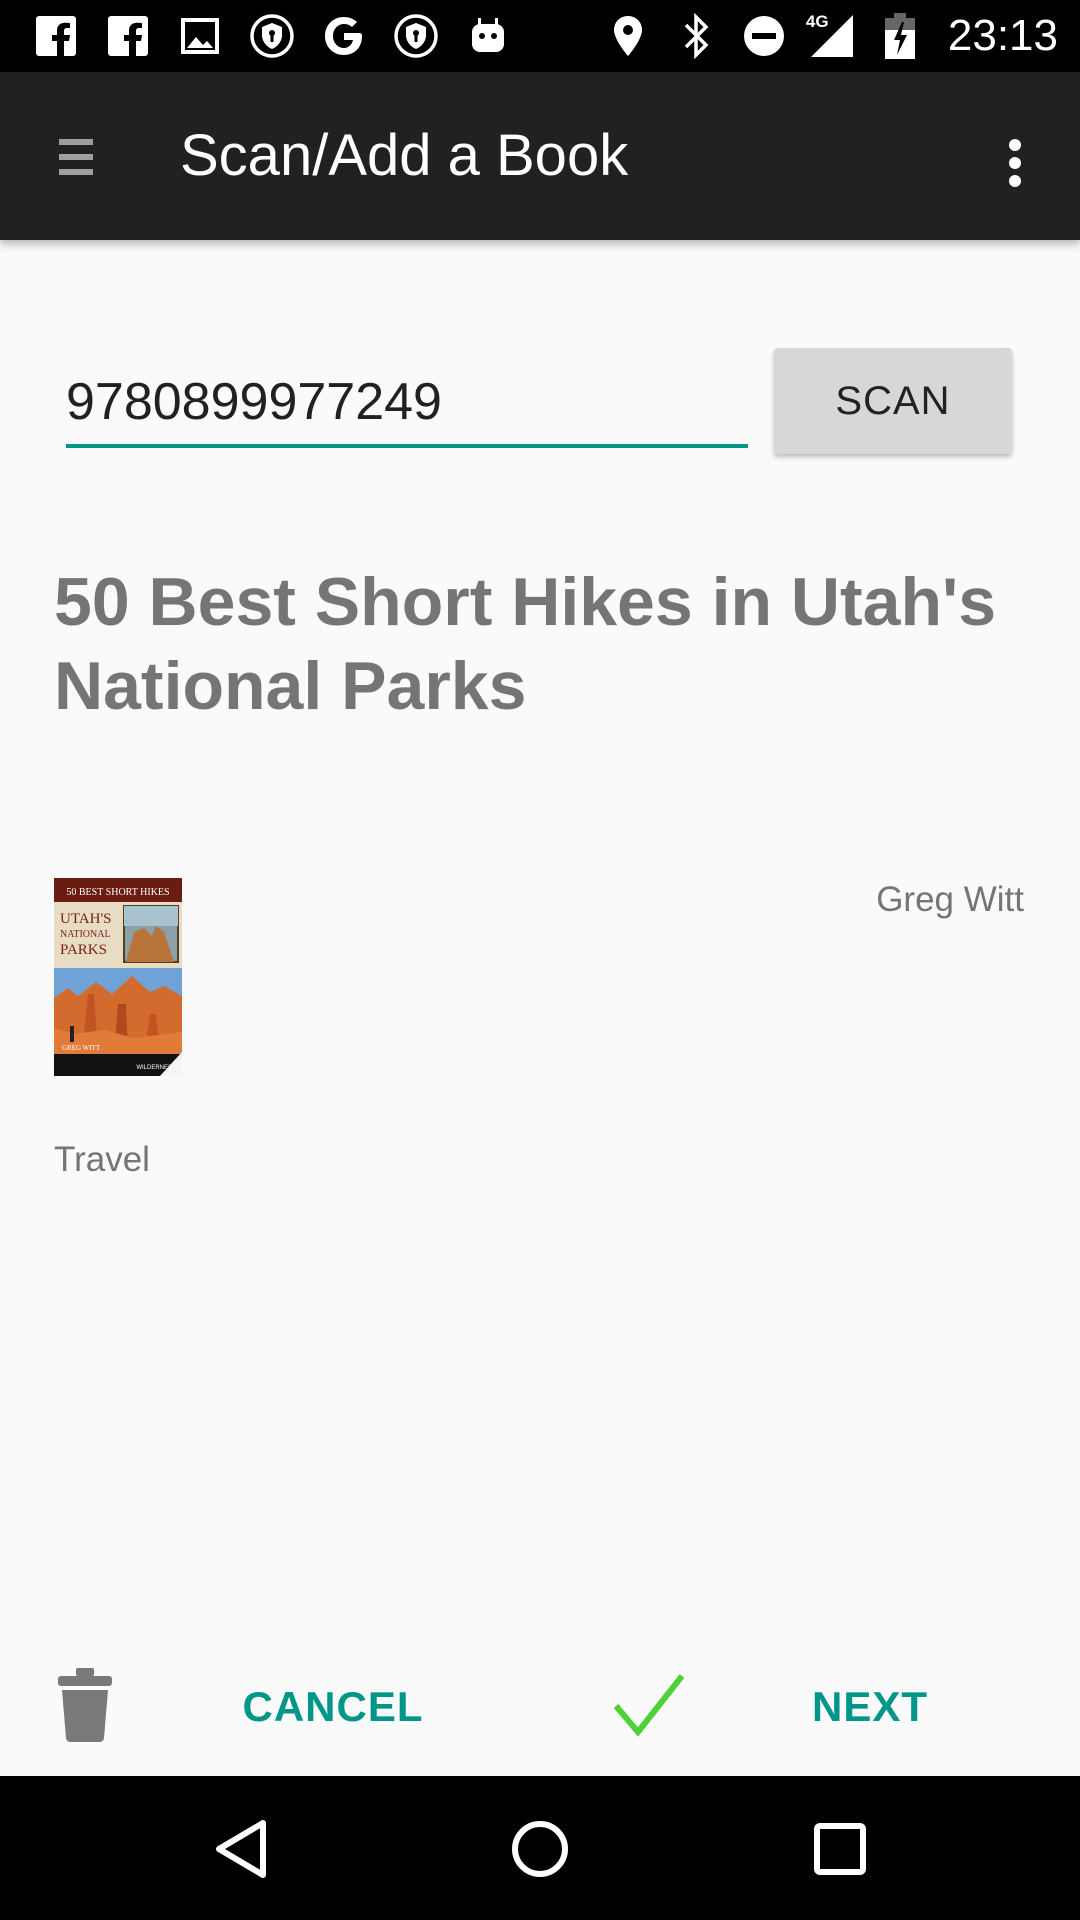  Describe the element at coordinates (764, 36) in the screenshot. I see `do-not-disturb-icon` at that location.